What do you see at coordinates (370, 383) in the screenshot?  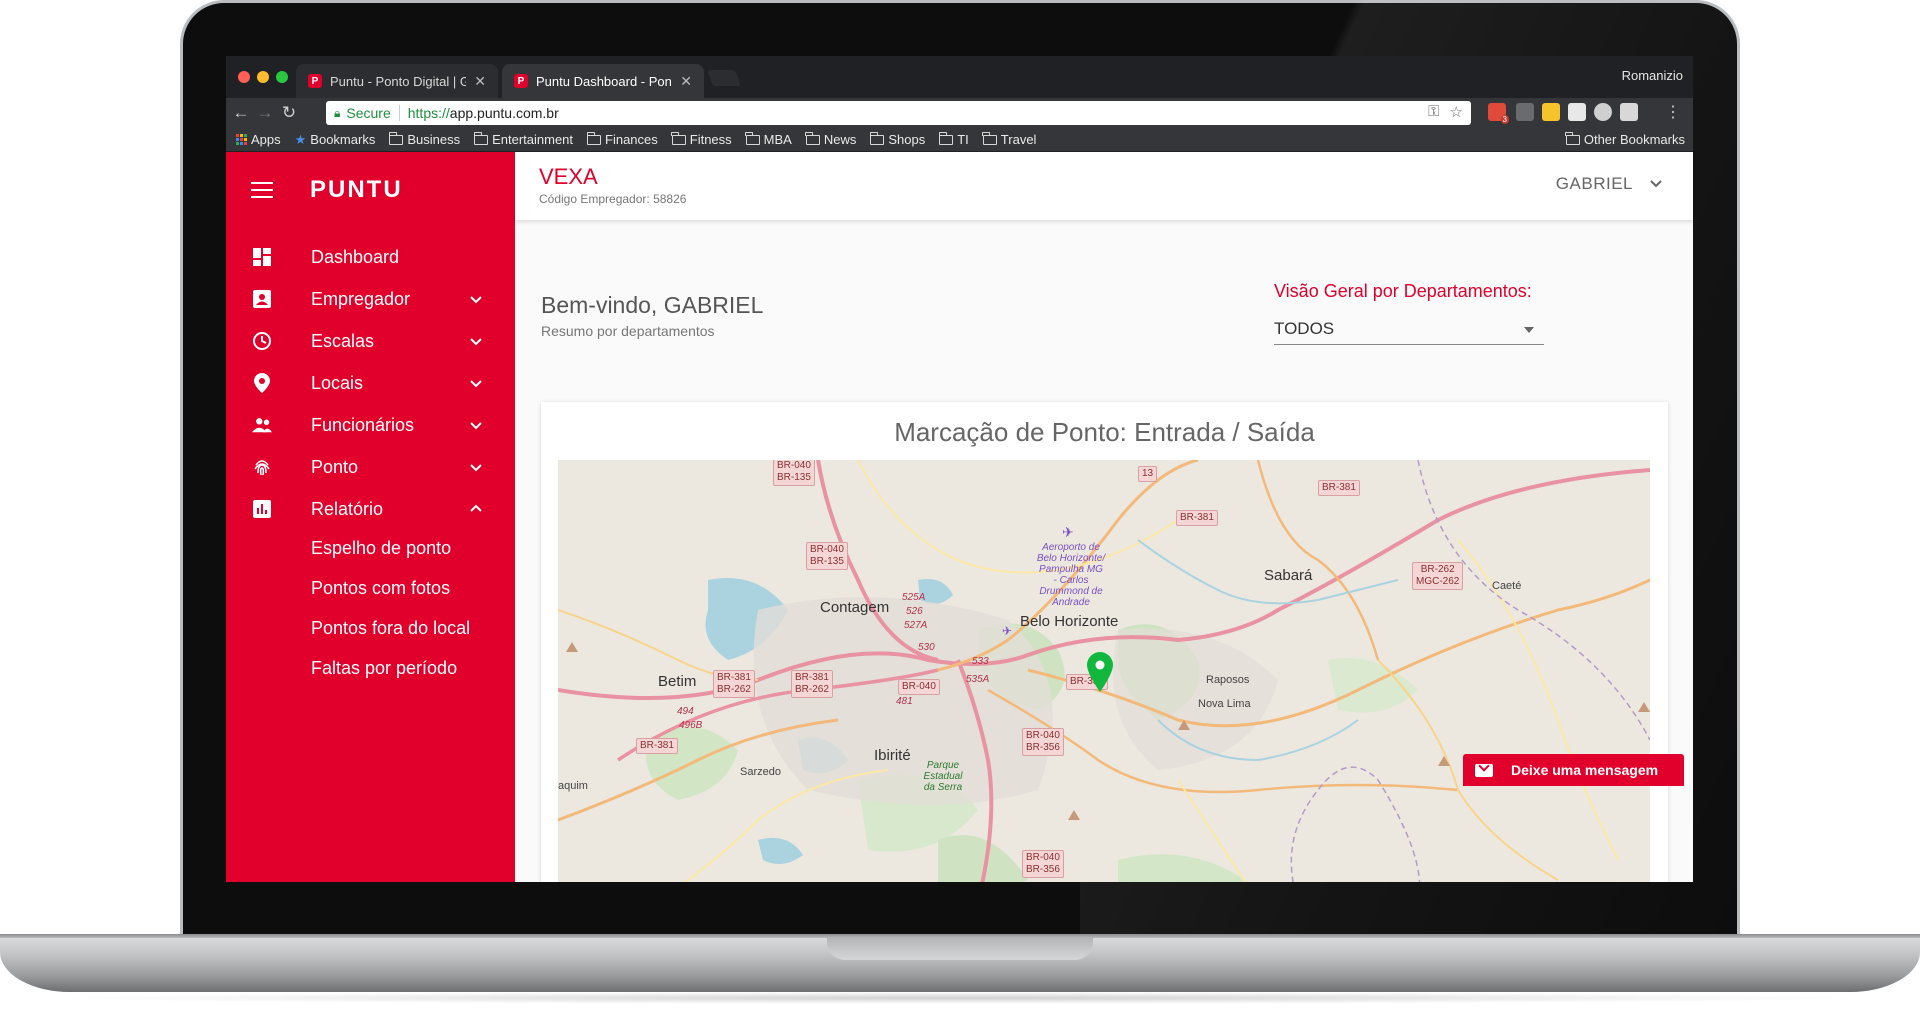 I see `sidebar-item-locais: Locais` at bounding box center [370, 383].